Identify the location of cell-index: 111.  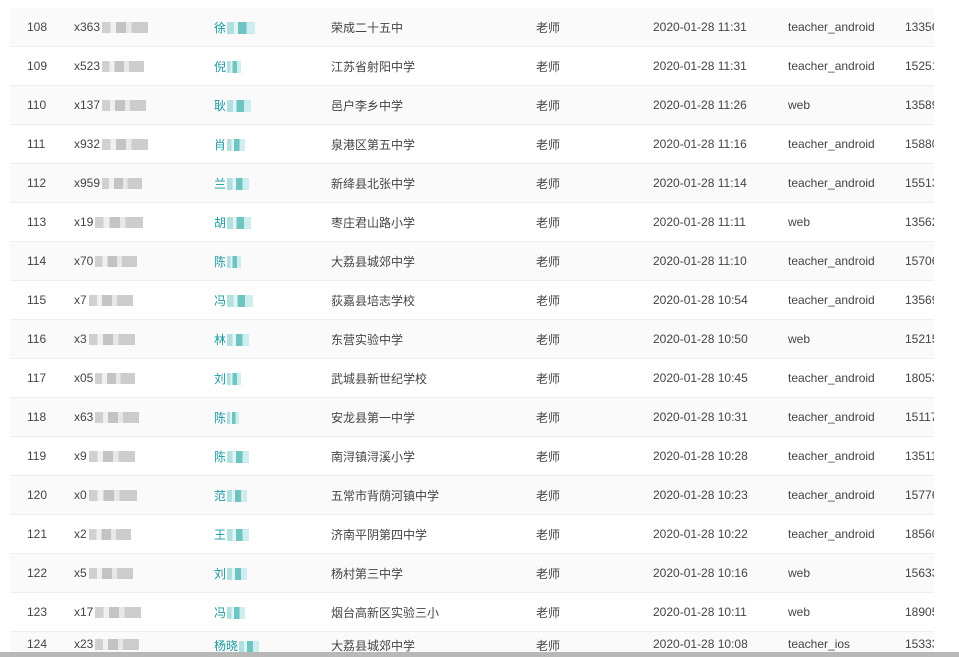
(42, 144).